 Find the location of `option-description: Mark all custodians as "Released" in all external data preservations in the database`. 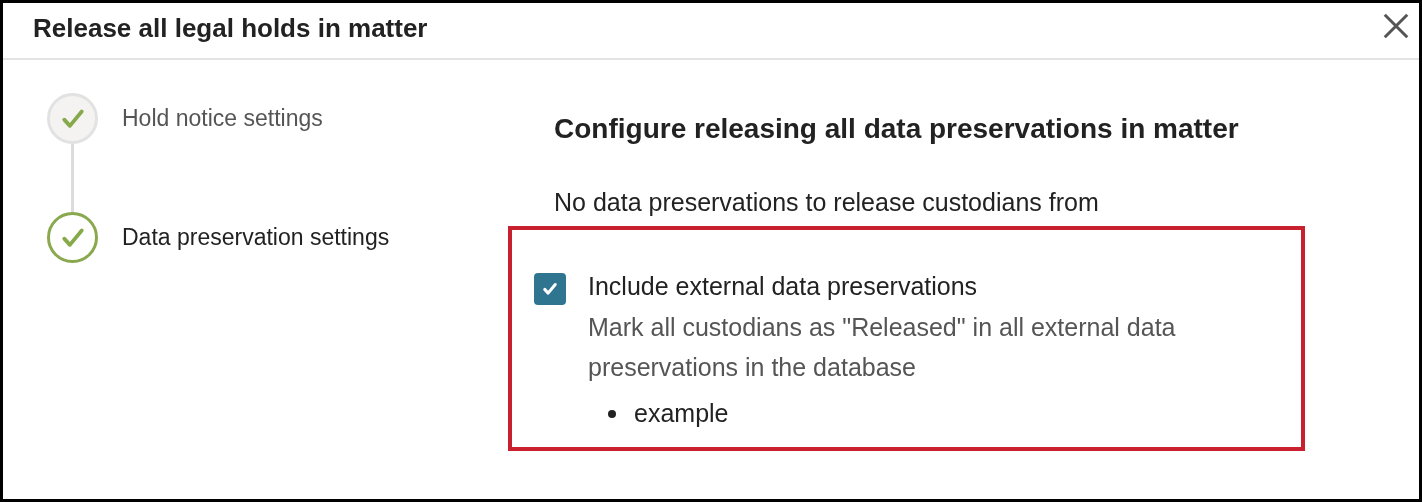

option-description: Mark all custodians as "Released" in all external data preservations in the database is located at coordinates (882, 347).